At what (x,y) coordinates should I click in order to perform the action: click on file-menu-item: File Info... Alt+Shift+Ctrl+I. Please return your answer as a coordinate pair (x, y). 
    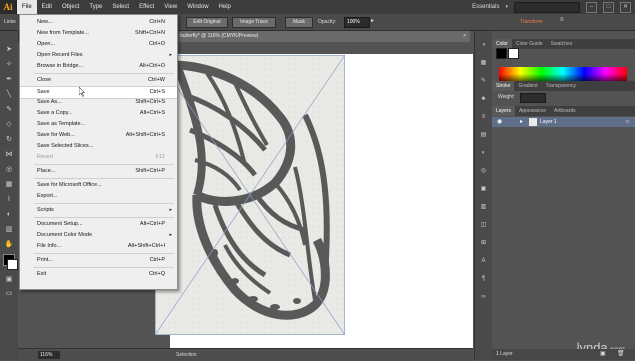
    Looking at the image, I should click on (98, 246).